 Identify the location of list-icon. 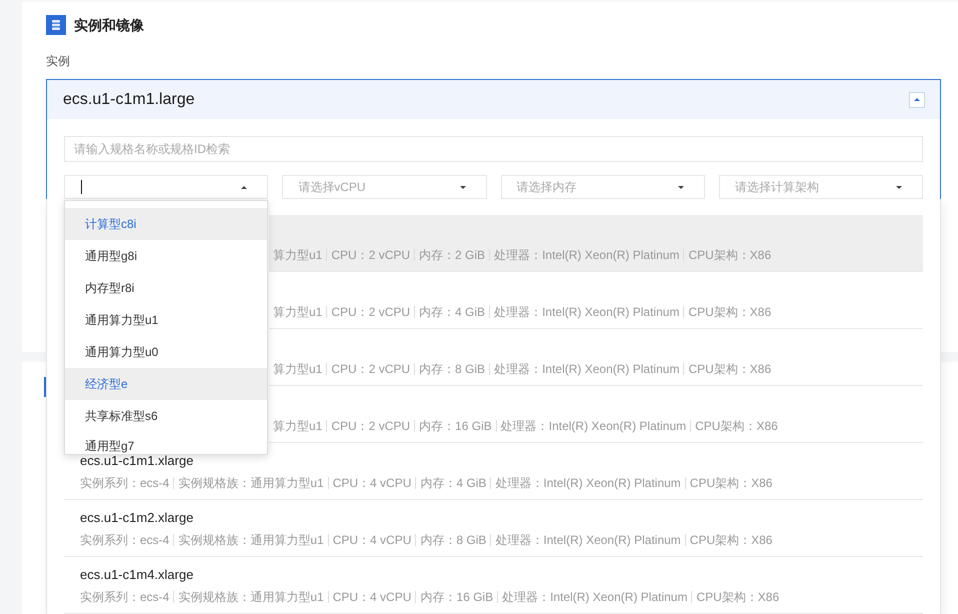
(56, 25).